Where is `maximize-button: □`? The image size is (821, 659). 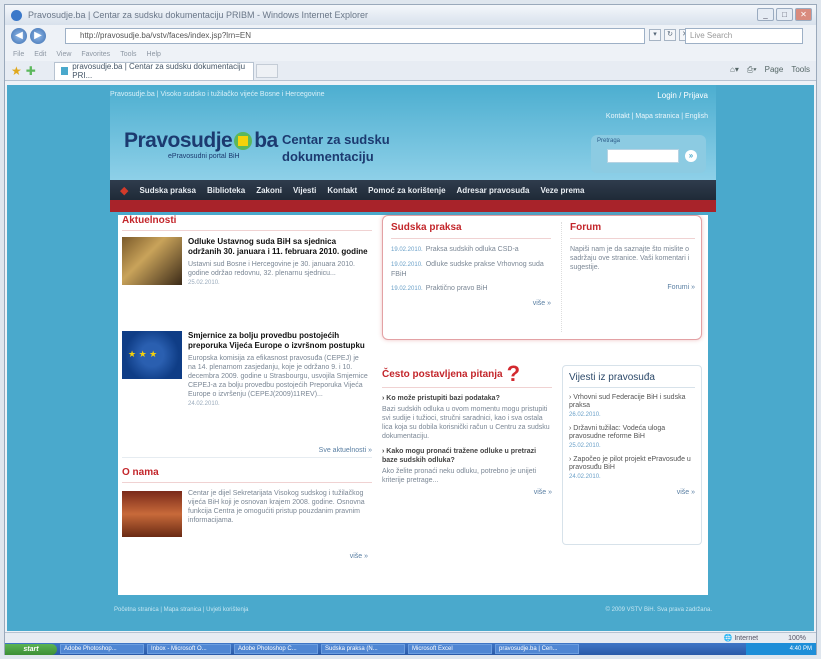 maximize-button: □ is located at coordinates (784, 14).